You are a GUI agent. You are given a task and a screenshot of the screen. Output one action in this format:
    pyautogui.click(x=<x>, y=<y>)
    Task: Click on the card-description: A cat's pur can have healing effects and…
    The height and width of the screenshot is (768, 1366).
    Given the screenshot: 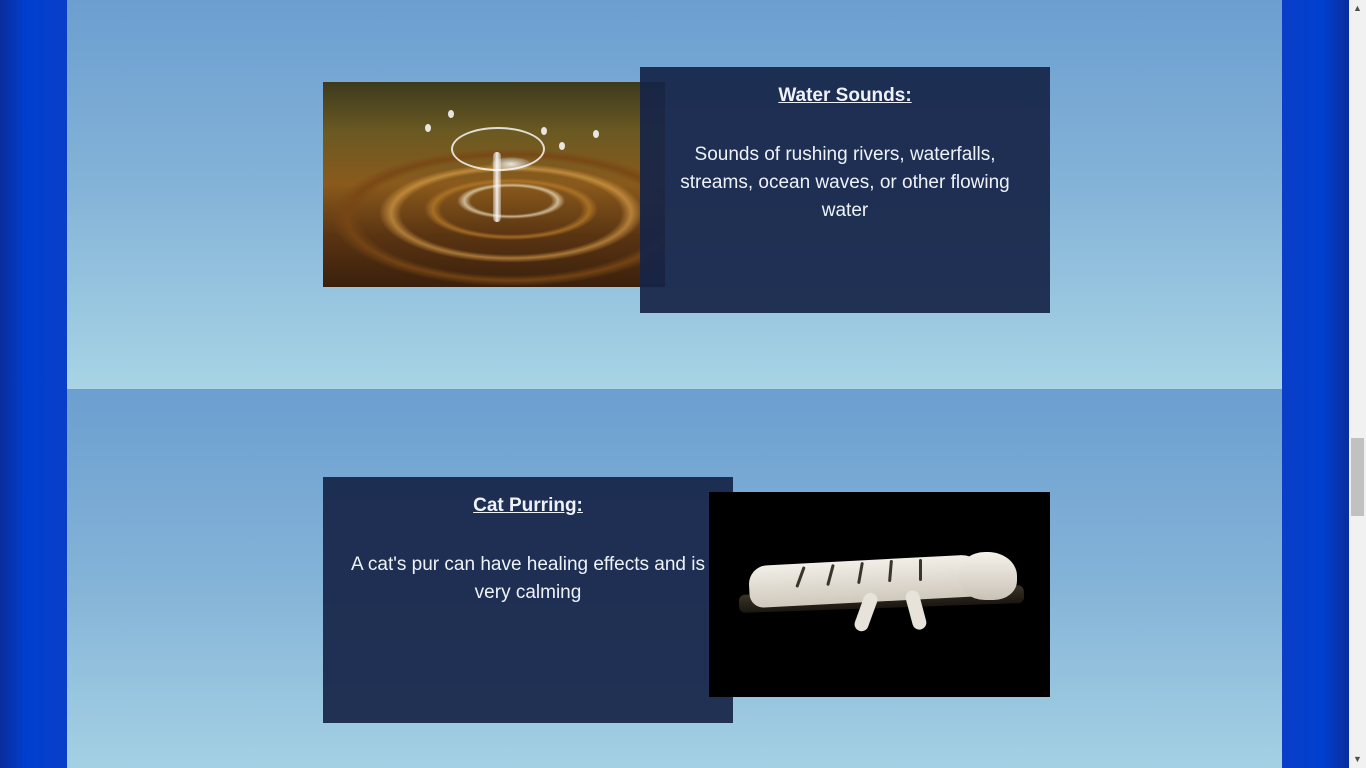 What is the action you would take?
    pyautogui.click(x=528, y=578)
    